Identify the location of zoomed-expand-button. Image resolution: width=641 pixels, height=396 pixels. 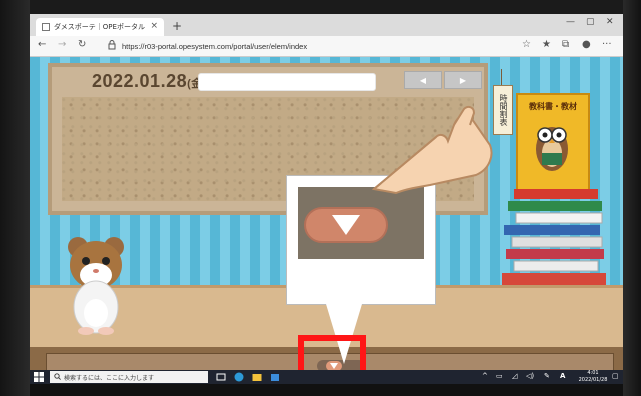
(346, 225).